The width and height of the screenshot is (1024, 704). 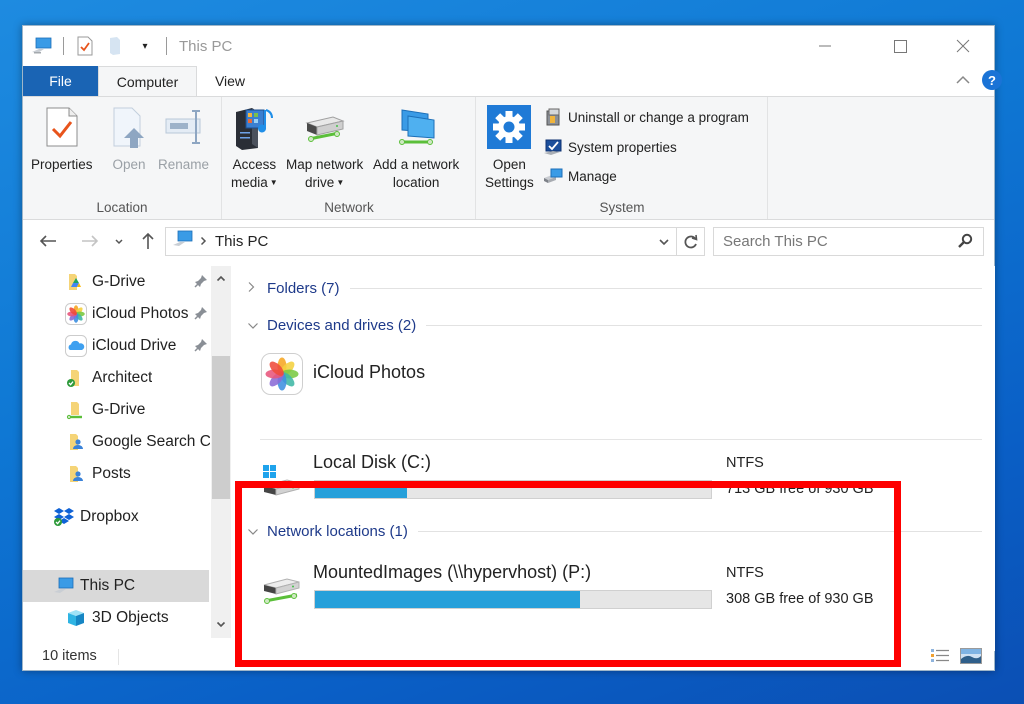 What do you see at coordinates (512, 81) in the screenshot?
I see `ribbon-tabs: File Computer View ?` at bounding box center [512, 81].